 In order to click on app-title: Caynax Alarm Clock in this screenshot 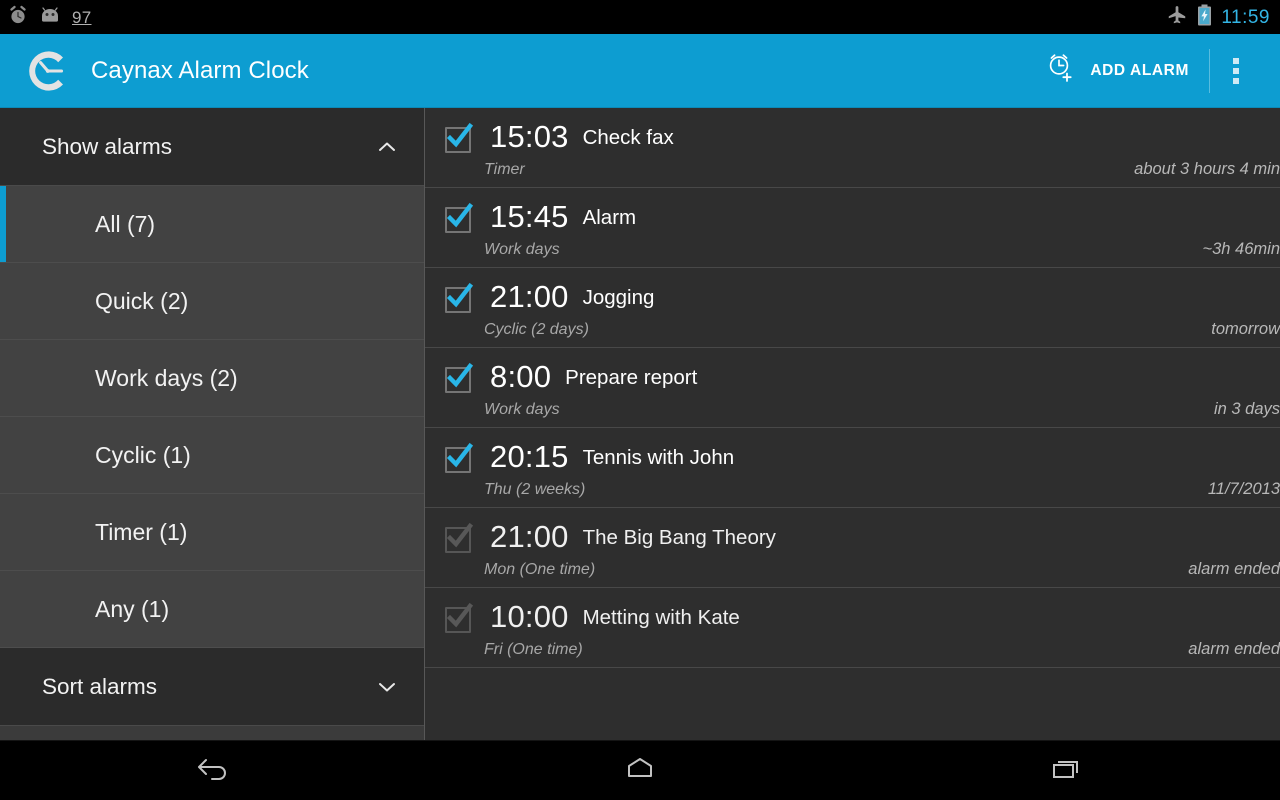, I will do `click(200, 70)`.